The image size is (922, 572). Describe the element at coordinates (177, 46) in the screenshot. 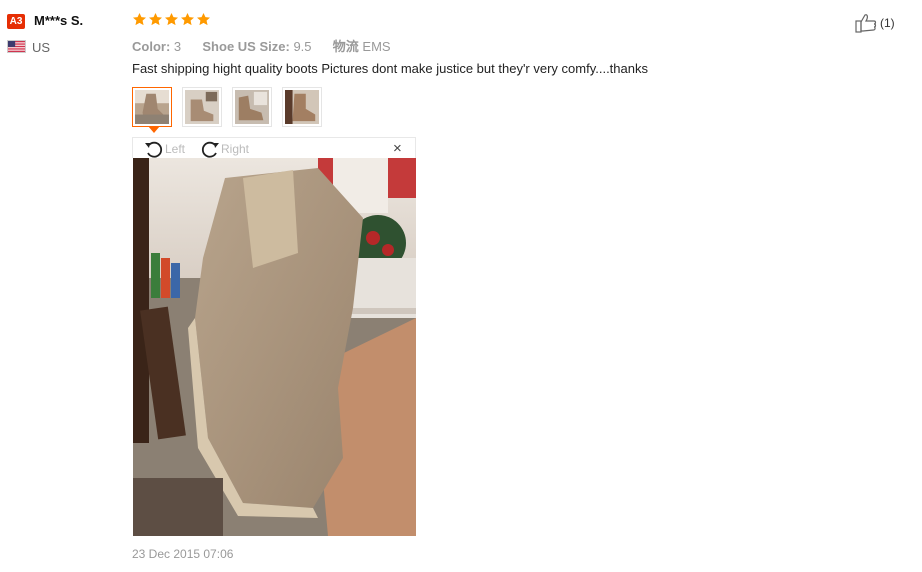

I see `attr-color-value: 3` at that location.